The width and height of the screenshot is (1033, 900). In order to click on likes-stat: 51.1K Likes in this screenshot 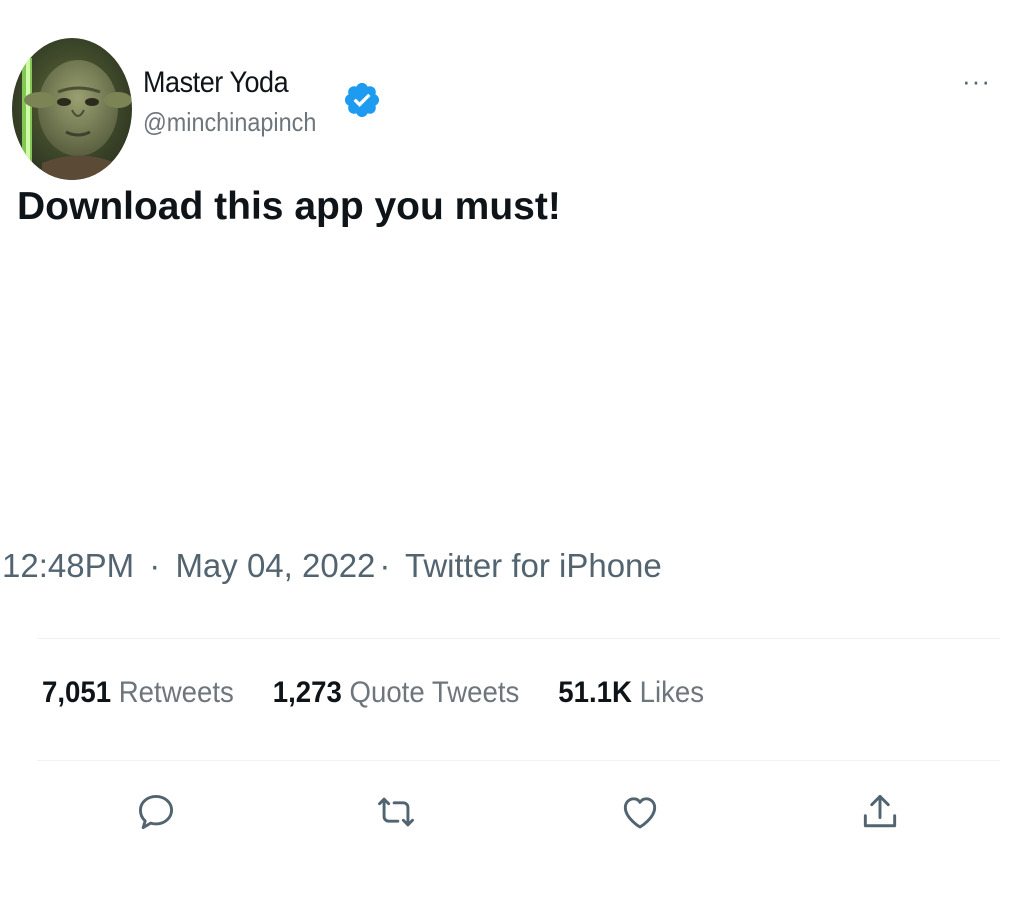, I will do `click(631, 693)`.